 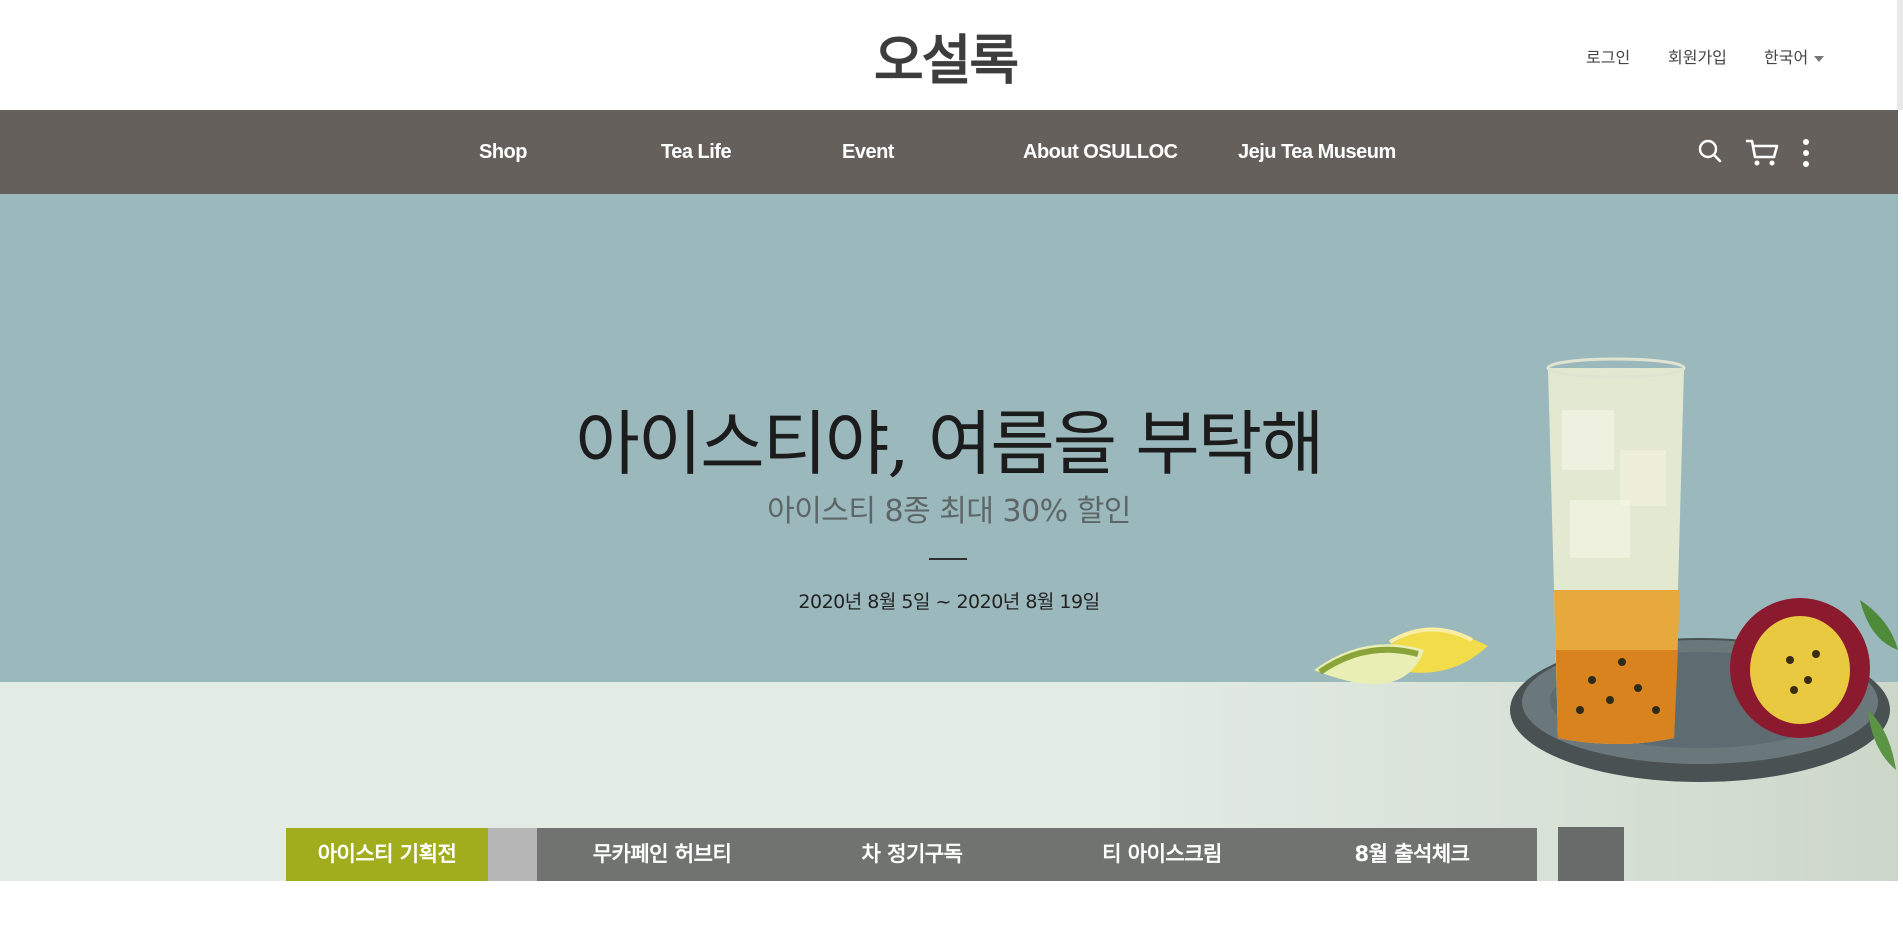 I want to click on nav-item-shop: Shop, so click(x=503, y=152).